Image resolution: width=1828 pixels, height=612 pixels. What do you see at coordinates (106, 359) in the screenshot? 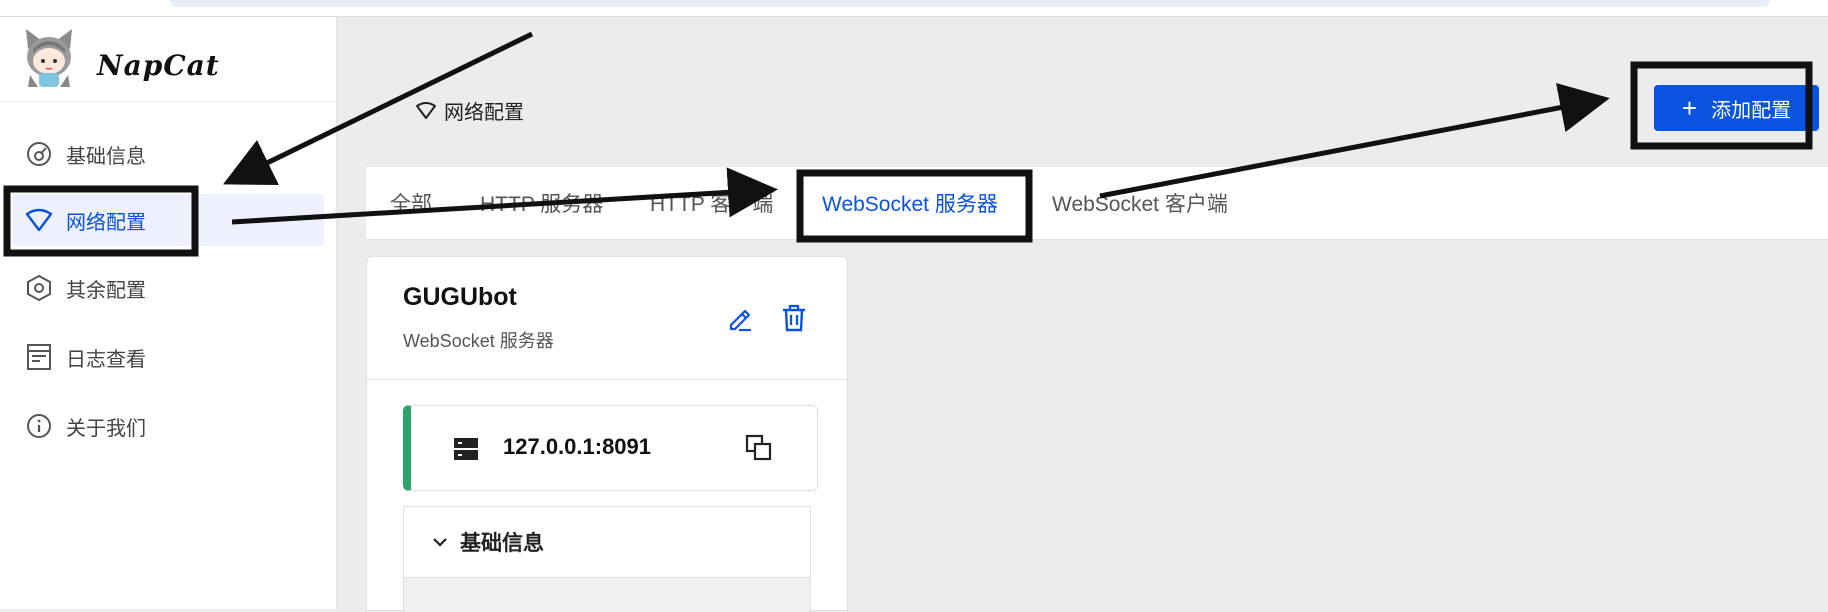
I see `sidebar-item-label: 日志查看` at bounding box center [106, 359].